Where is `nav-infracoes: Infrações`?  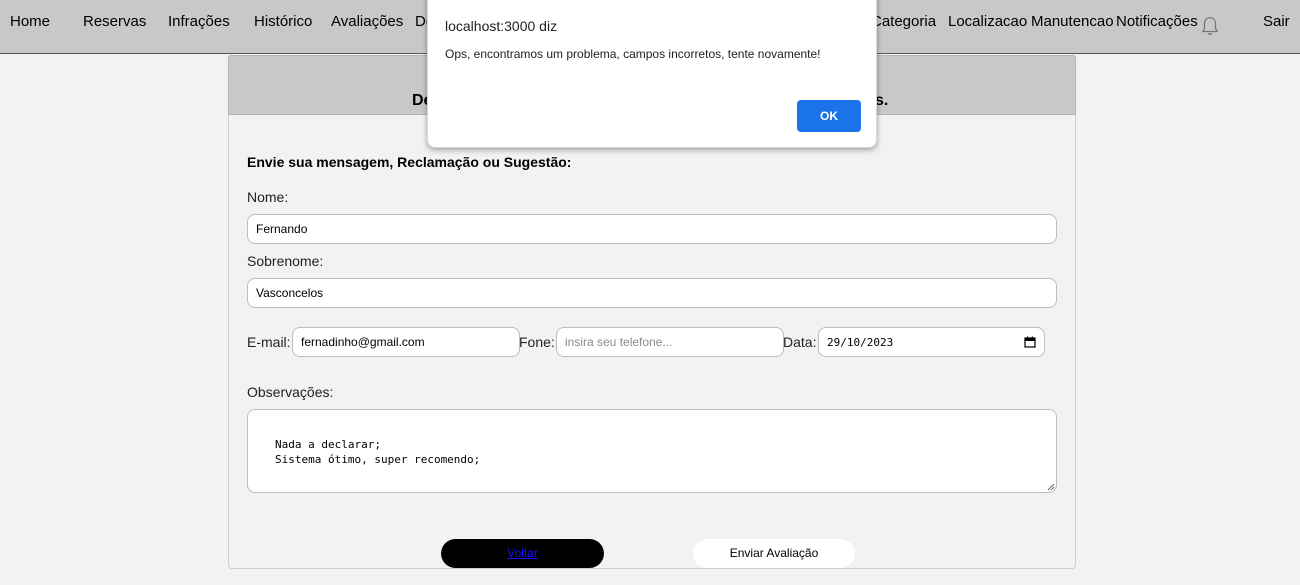
nav-infracoes: Infrações is located at coordinates (199, 21).